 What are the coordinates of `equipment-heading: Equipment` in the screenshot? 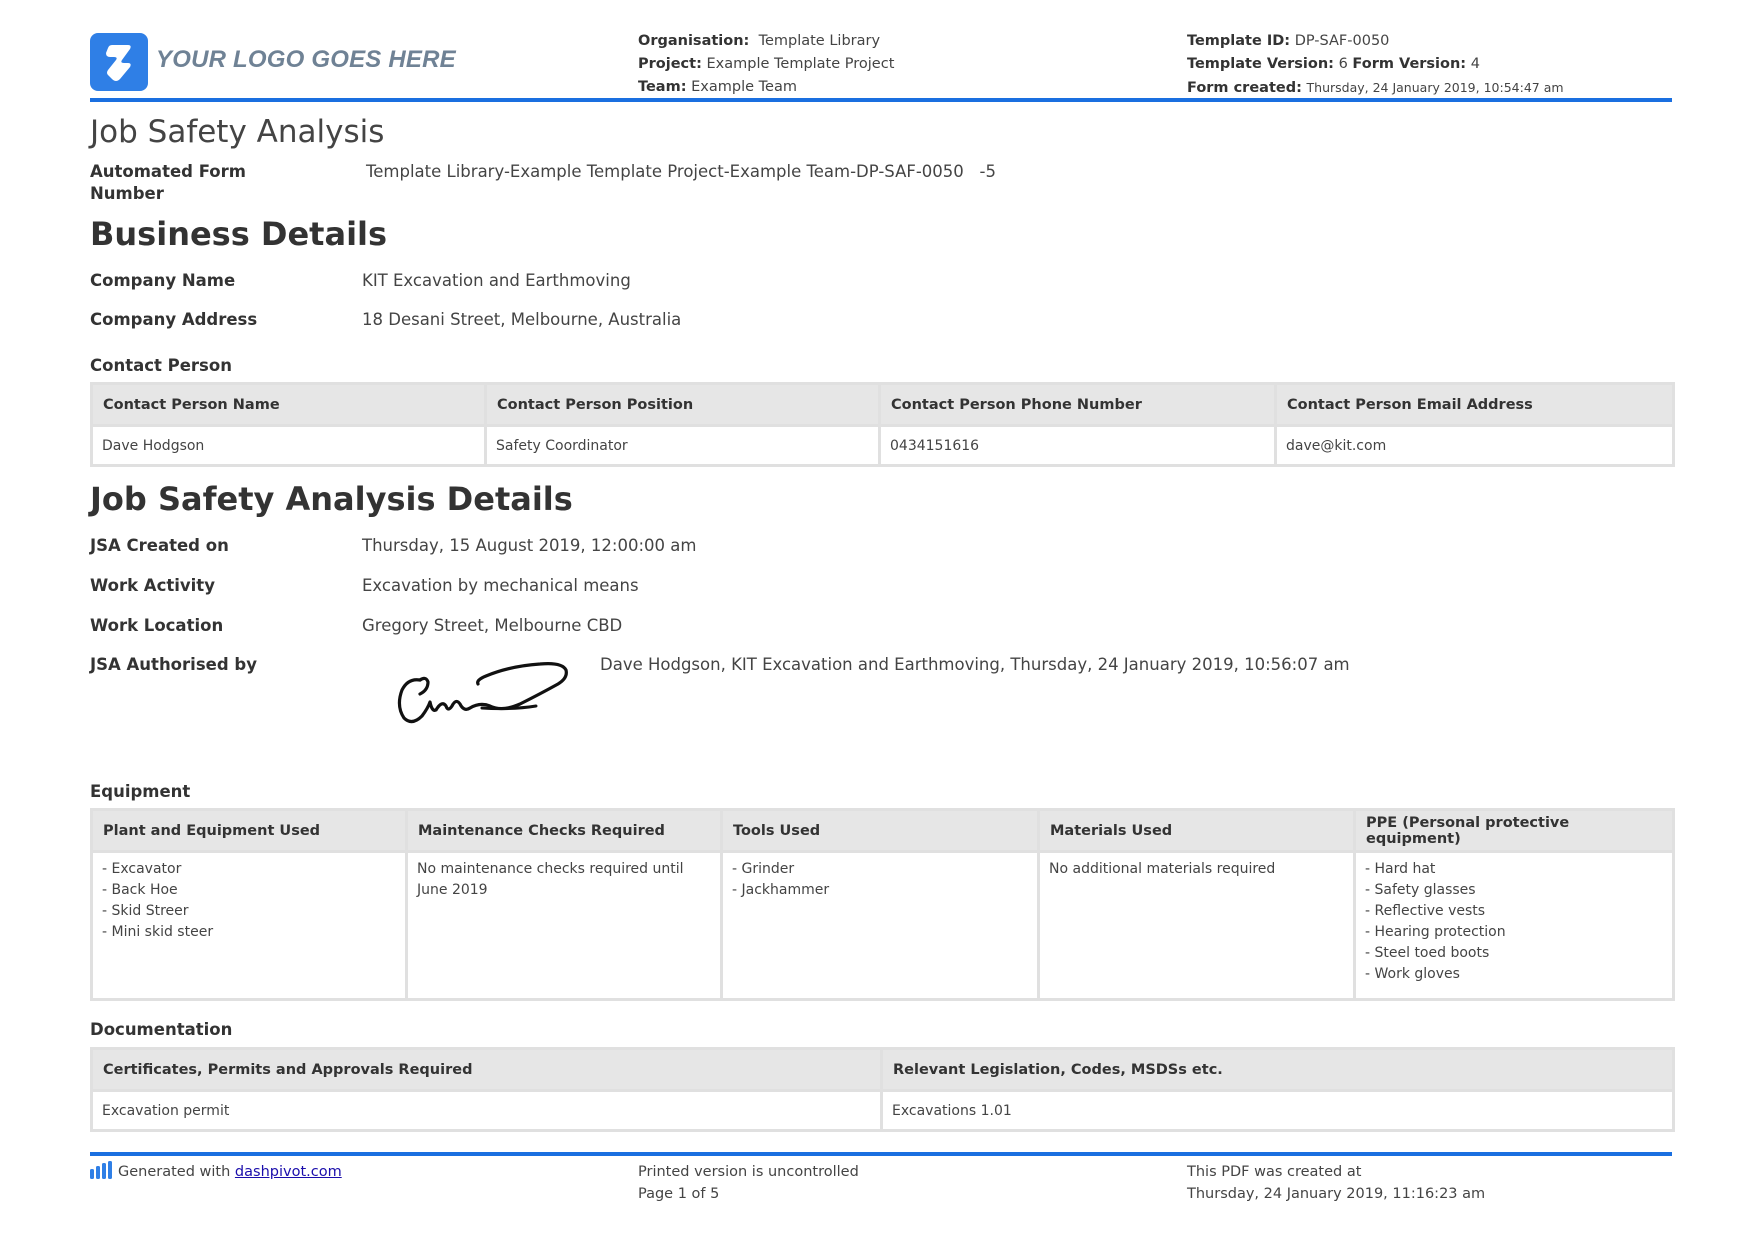 It's located at (140, 791).